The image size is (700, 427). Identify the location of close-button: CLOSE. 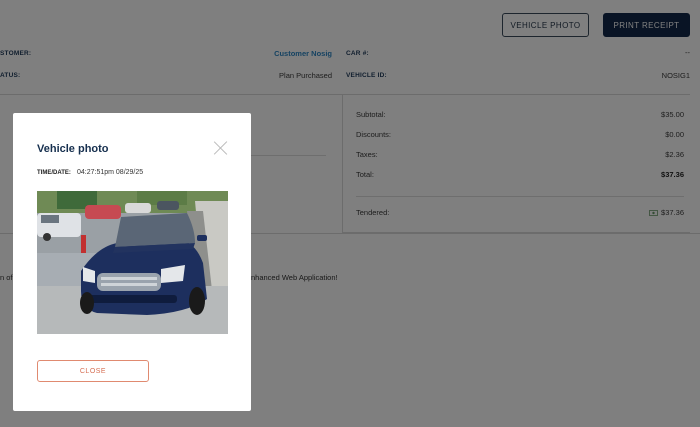
(93, 371).